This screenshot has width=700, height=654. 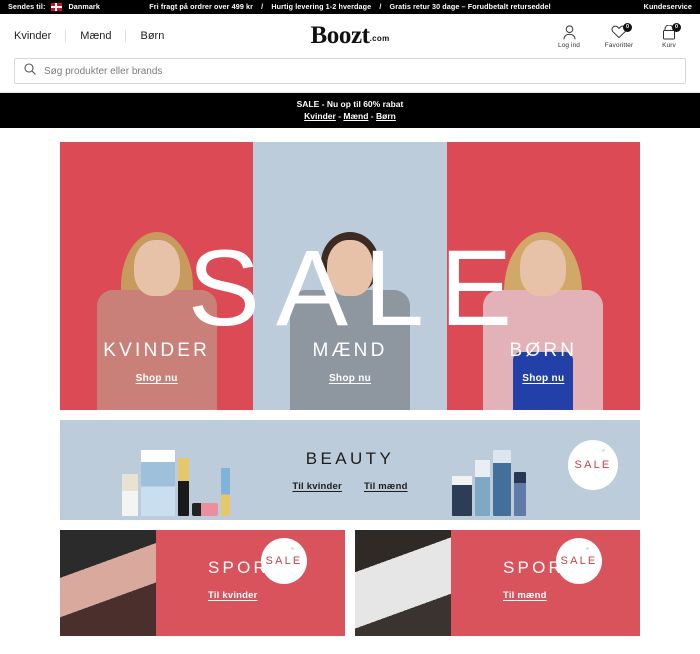 I want to click on sport-banner-women: SPORT Til kvinder SALE, so click(x=202, y=583).